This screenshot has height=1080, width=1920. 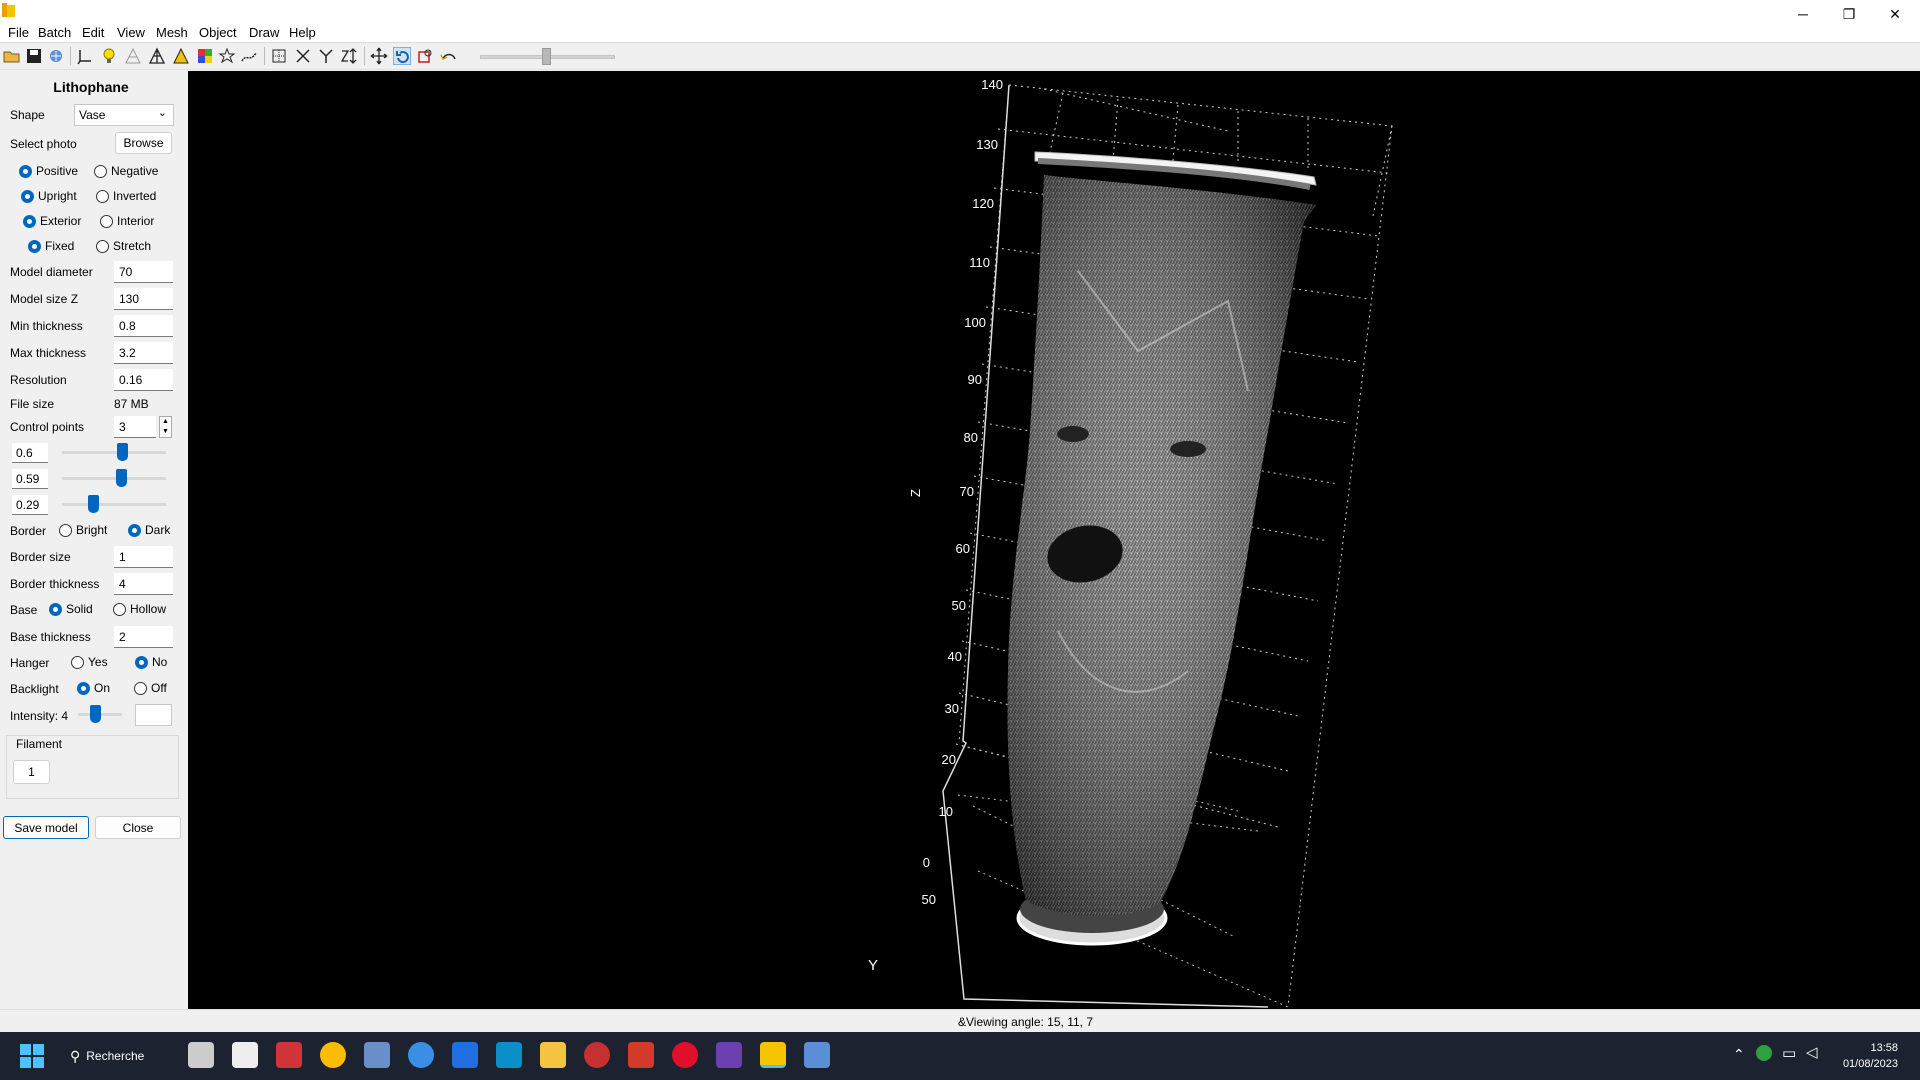 What do you see at coordinates (143, 143) in the screenshot?
I see `browse-button: Browse` at bounding box center [143, 143].